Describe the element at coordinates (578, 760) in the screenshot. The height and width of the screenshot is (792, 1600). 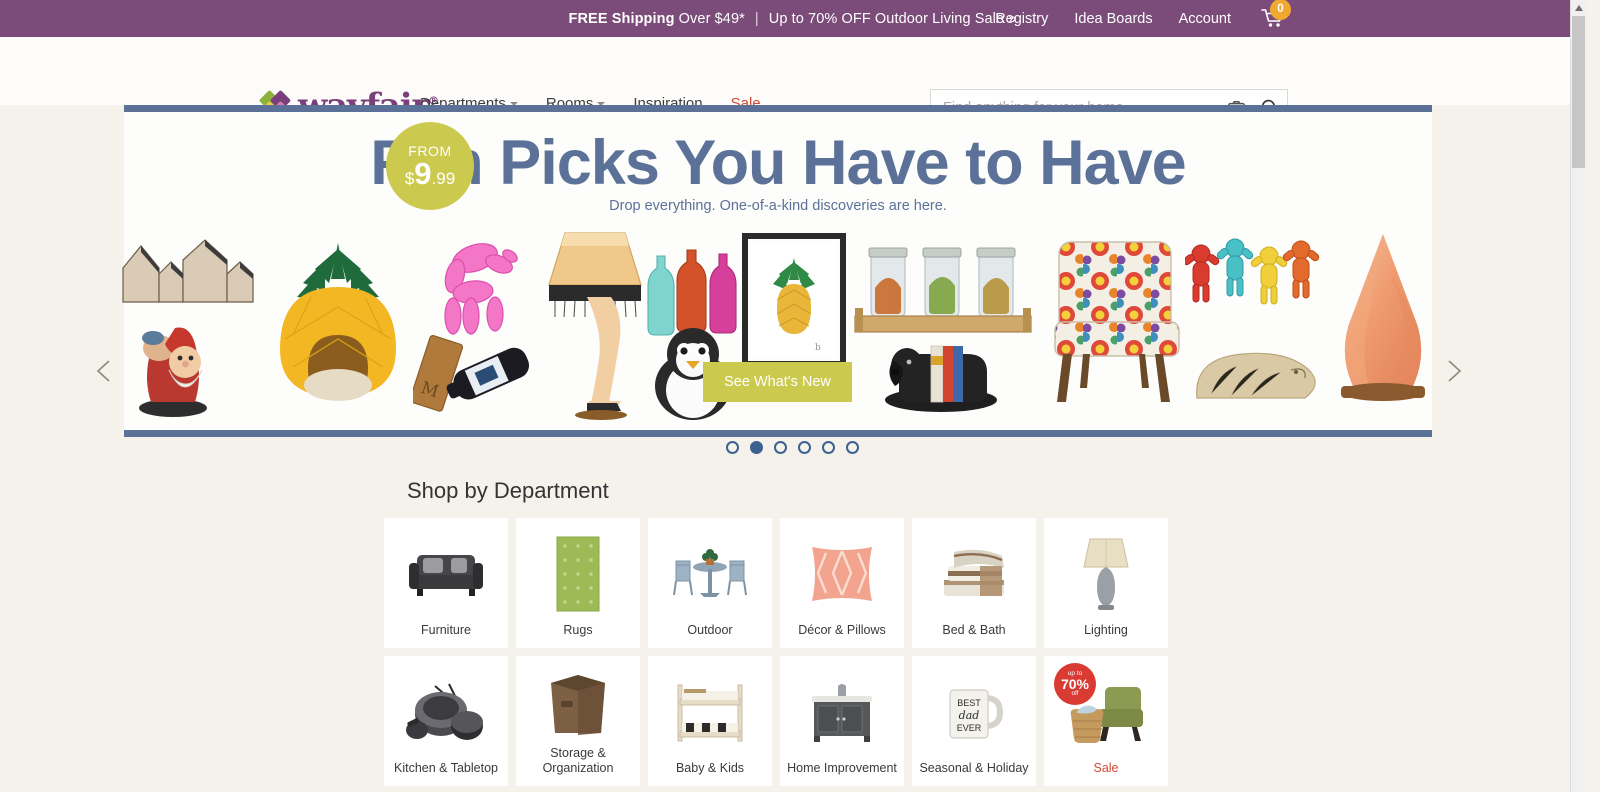
I see `department-card-label: Storage & Organization` at that location.